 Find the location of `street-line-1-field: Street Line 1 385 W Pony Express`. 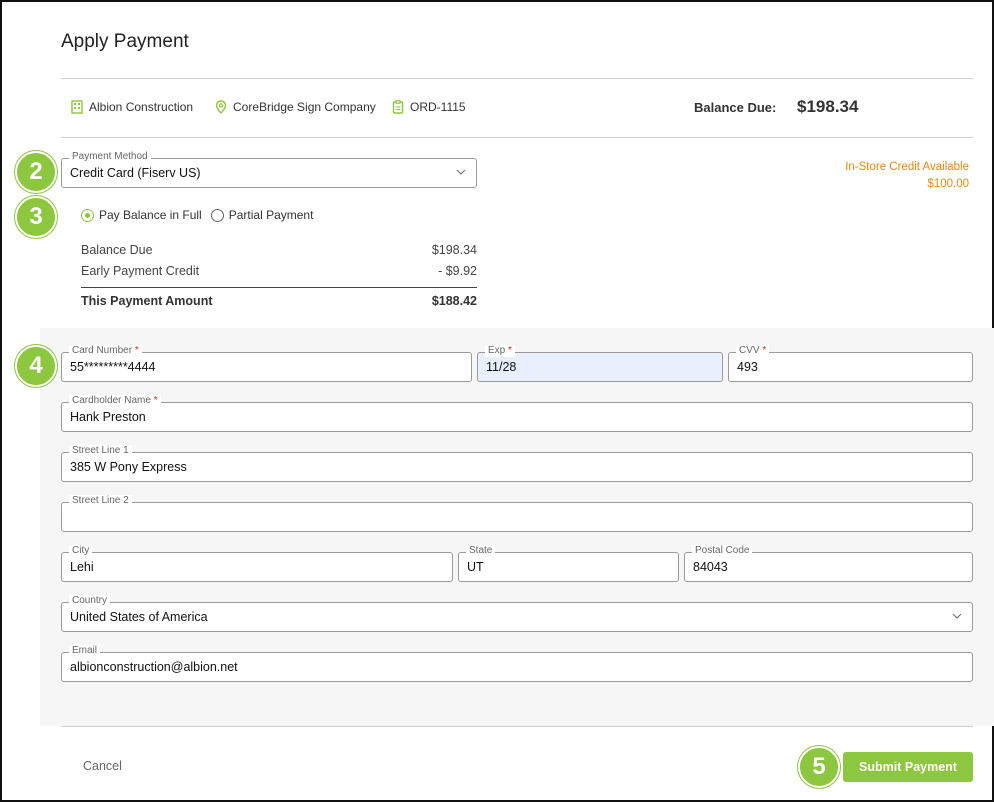

street-line-1-field: Street Line 1 385 W Pony Express is located at coordinates (517, 463).